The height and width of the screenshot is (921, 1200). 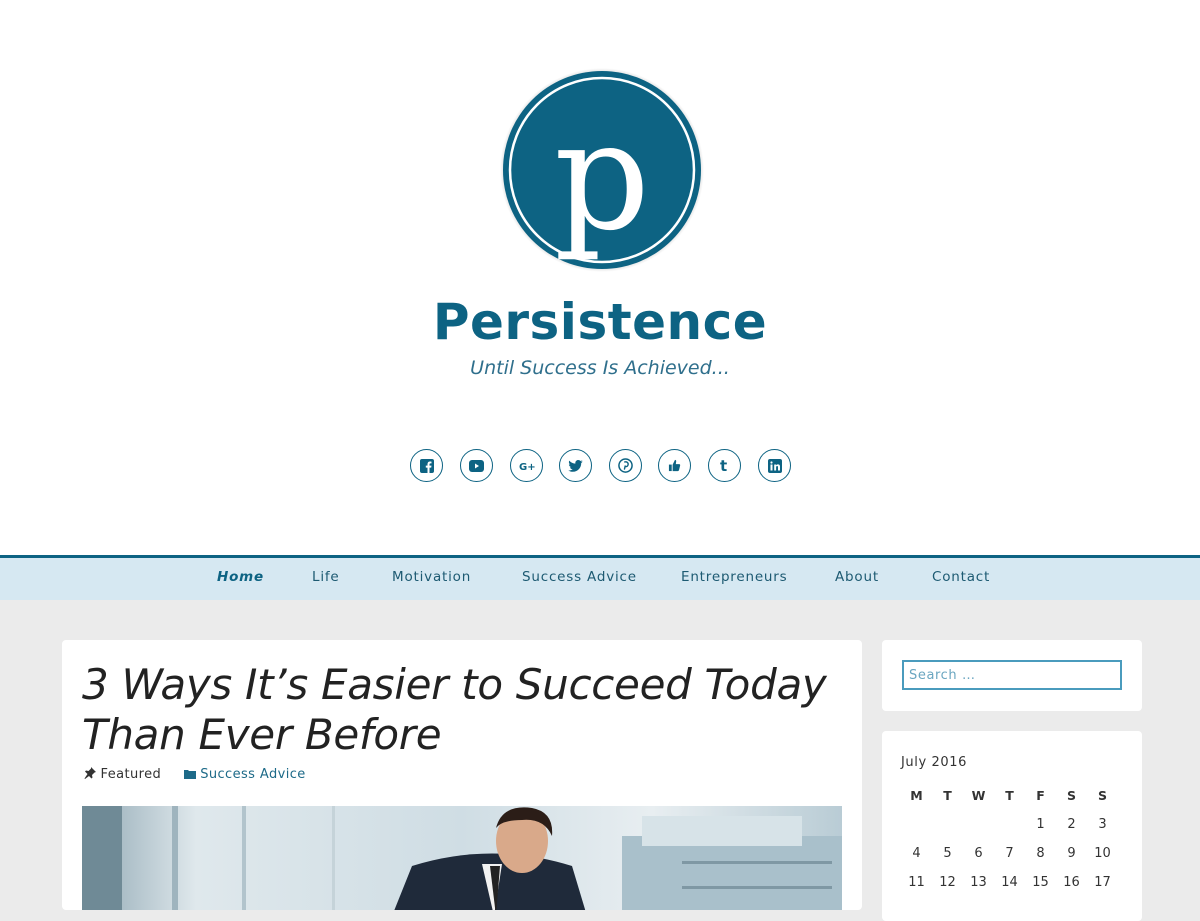 I want to click on search-widget, so click(x=1012, y=675).